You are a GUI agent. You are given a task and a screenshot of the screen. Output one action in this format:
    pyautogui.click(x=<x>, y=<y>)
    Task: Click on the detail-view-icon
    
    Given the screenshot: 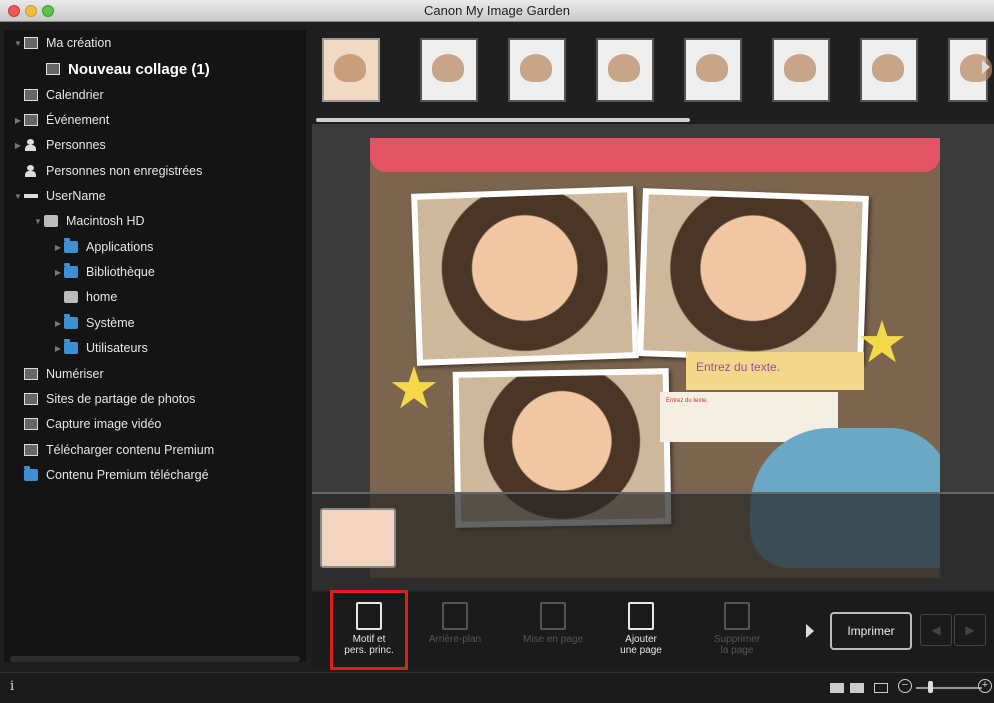 What is the action you would take?
    pyautogui.click(x=857, y=688)
    